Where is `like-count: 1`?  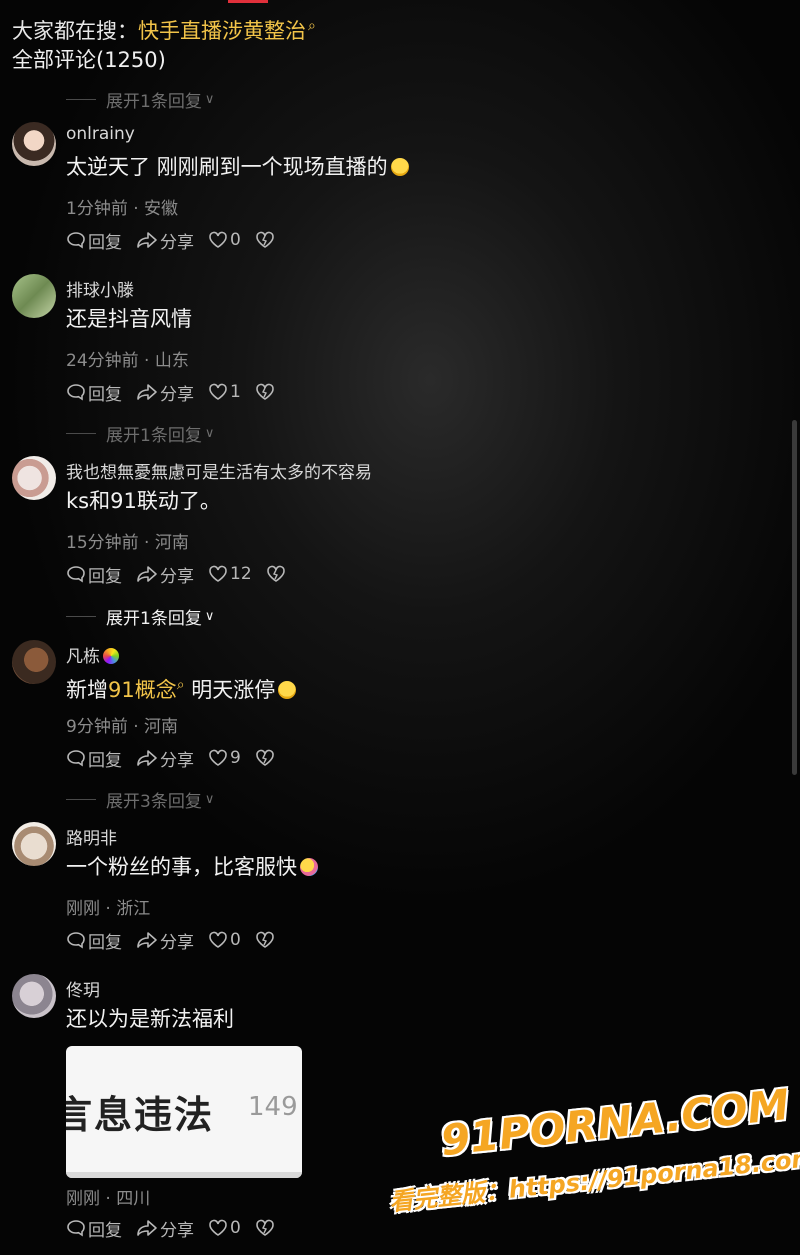
like-count: 1 is located at coordinates (235, 392).